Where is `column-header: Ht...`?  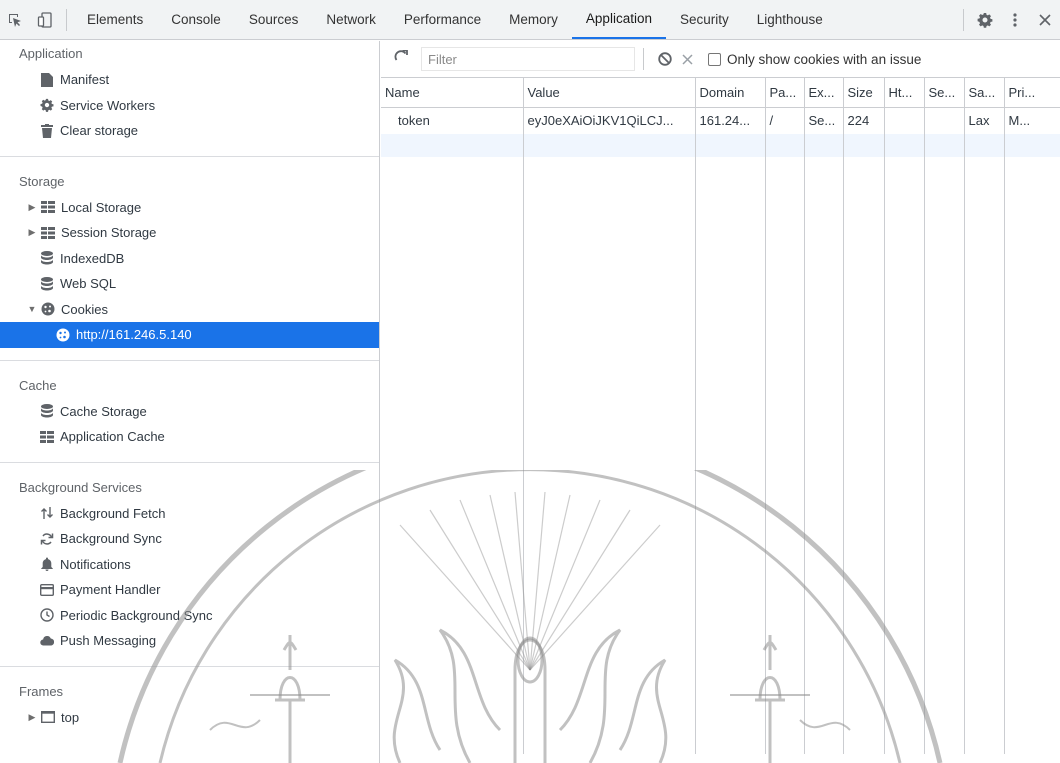
column-header: Ht... is located at coordinates (904, 93).